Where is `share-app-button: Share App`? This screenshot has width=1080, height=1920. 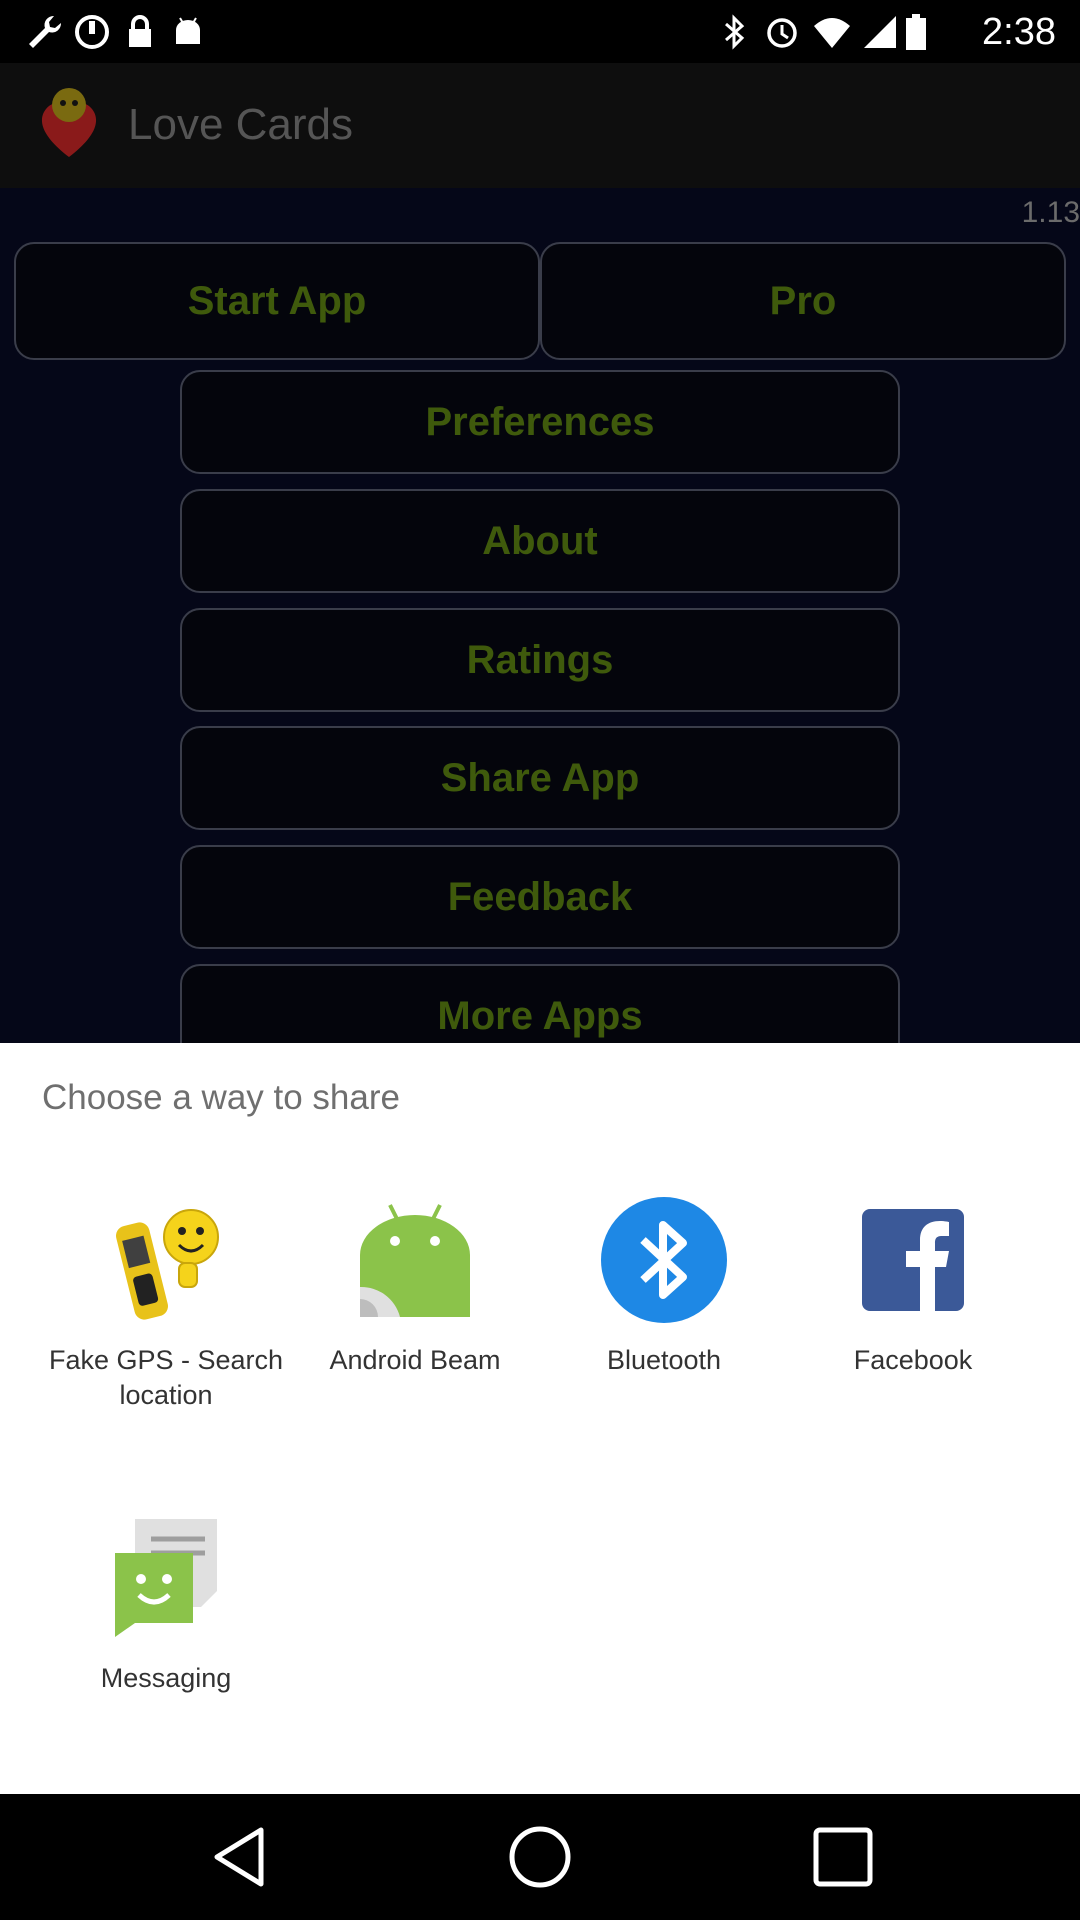 share-app-button: Share App is located at coordinates (540, 778).